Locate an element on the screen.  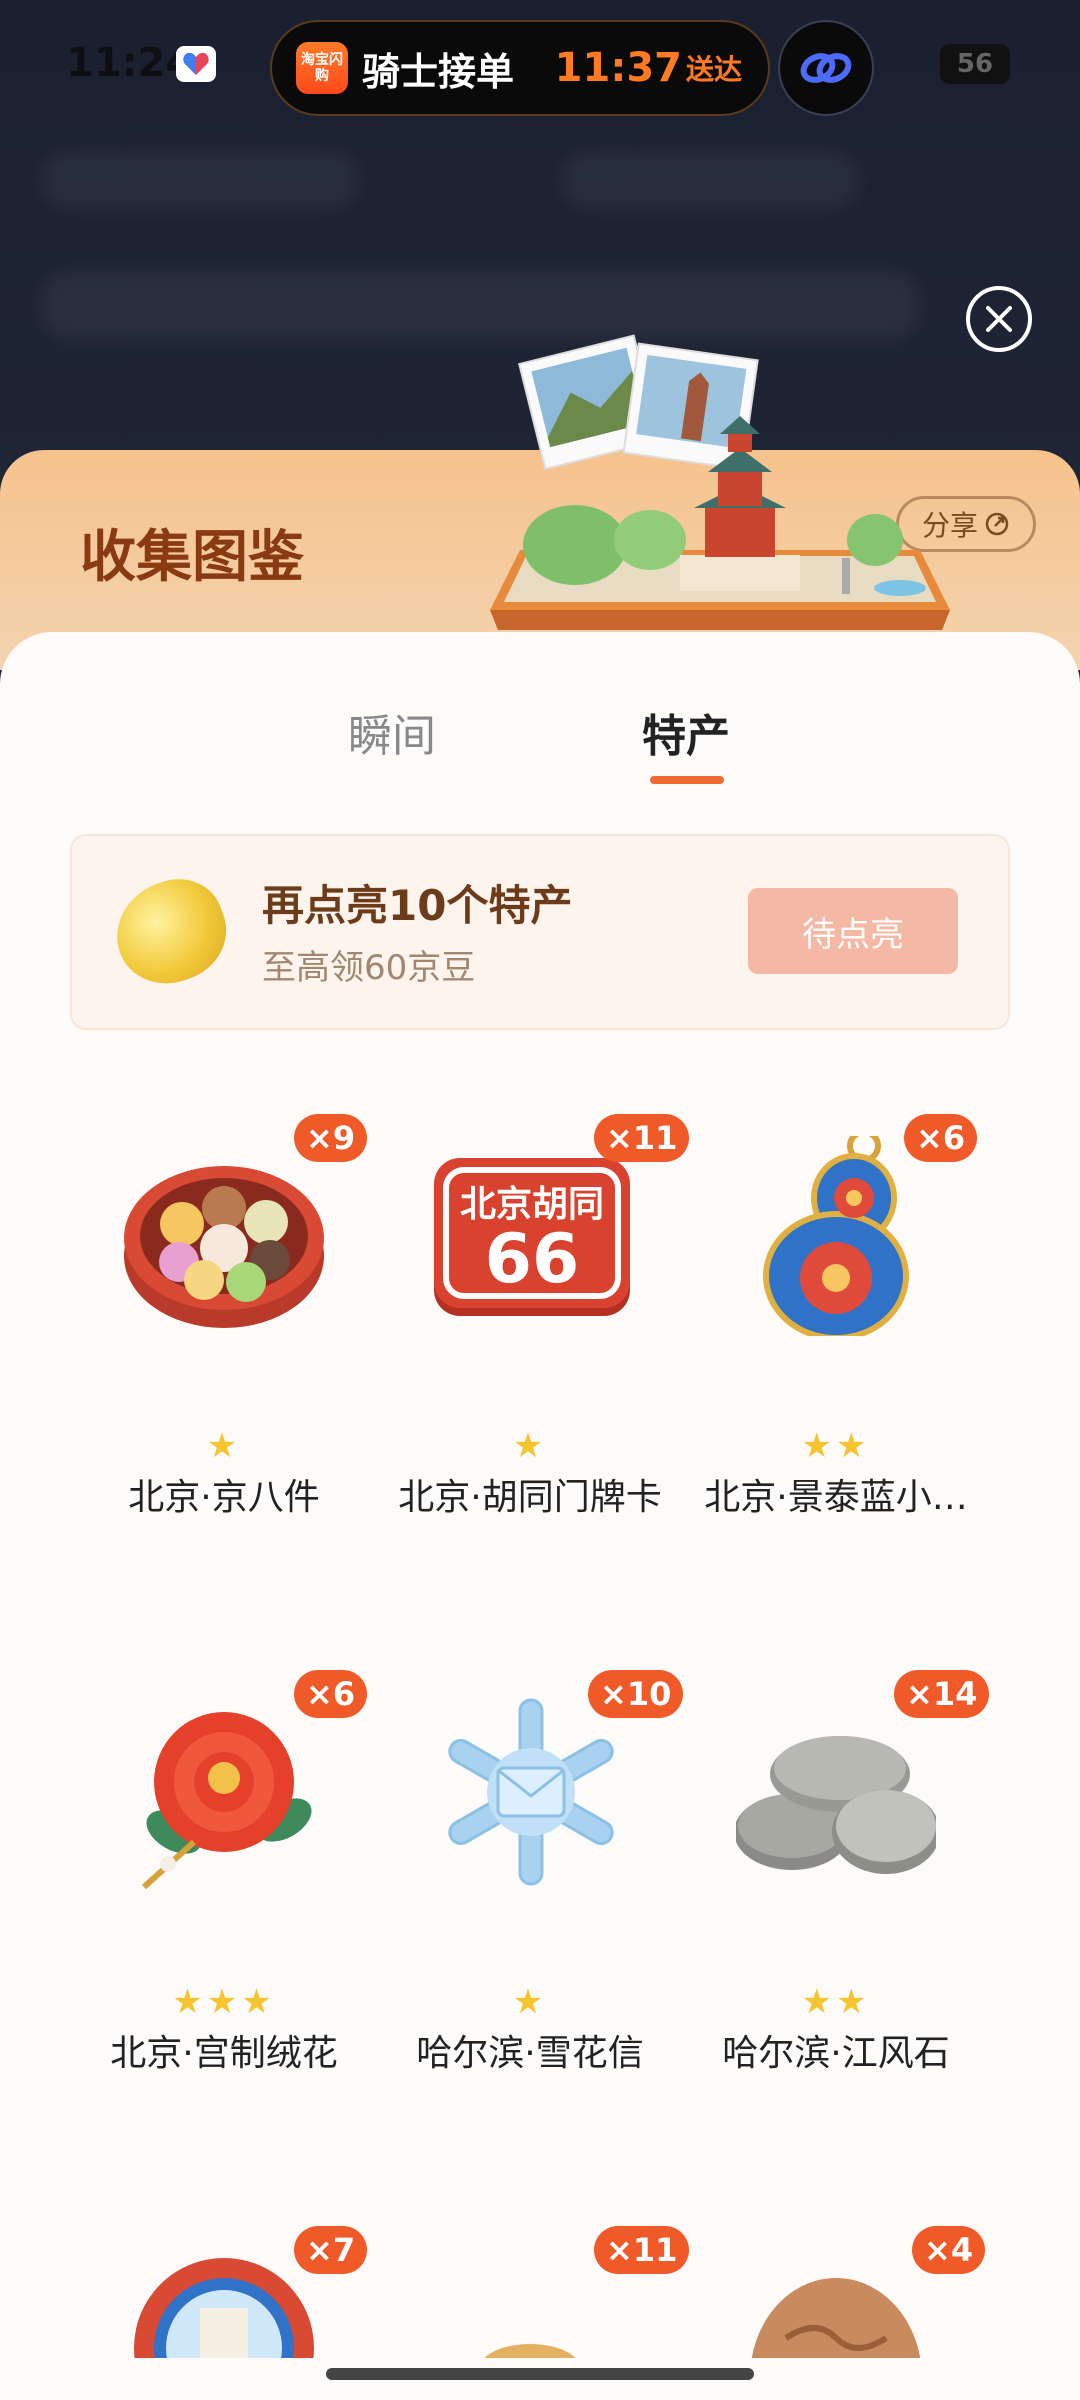
cloisonne-gourd-image is located at coordinates (836, 1236).